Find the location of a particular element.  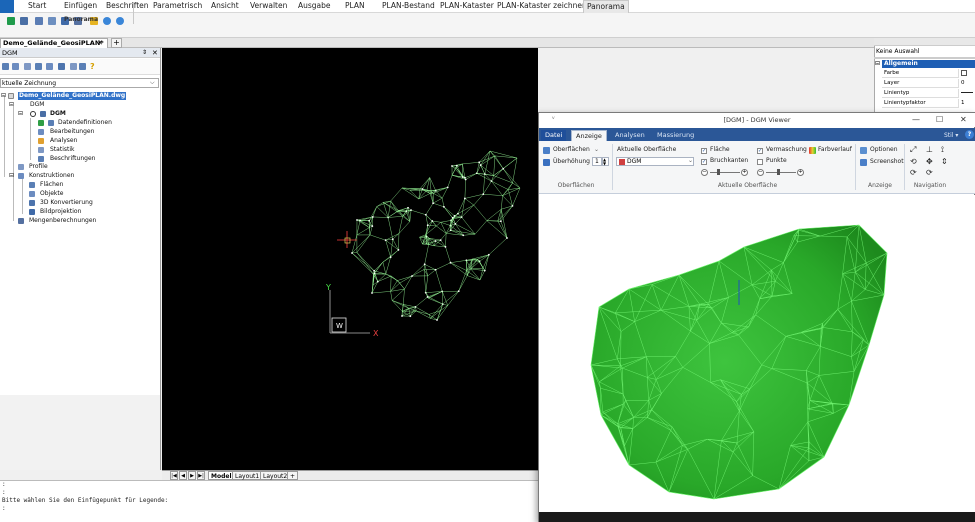

tree-item-konstruktionen: Konstruktionen is located at coordinates (51, 176).